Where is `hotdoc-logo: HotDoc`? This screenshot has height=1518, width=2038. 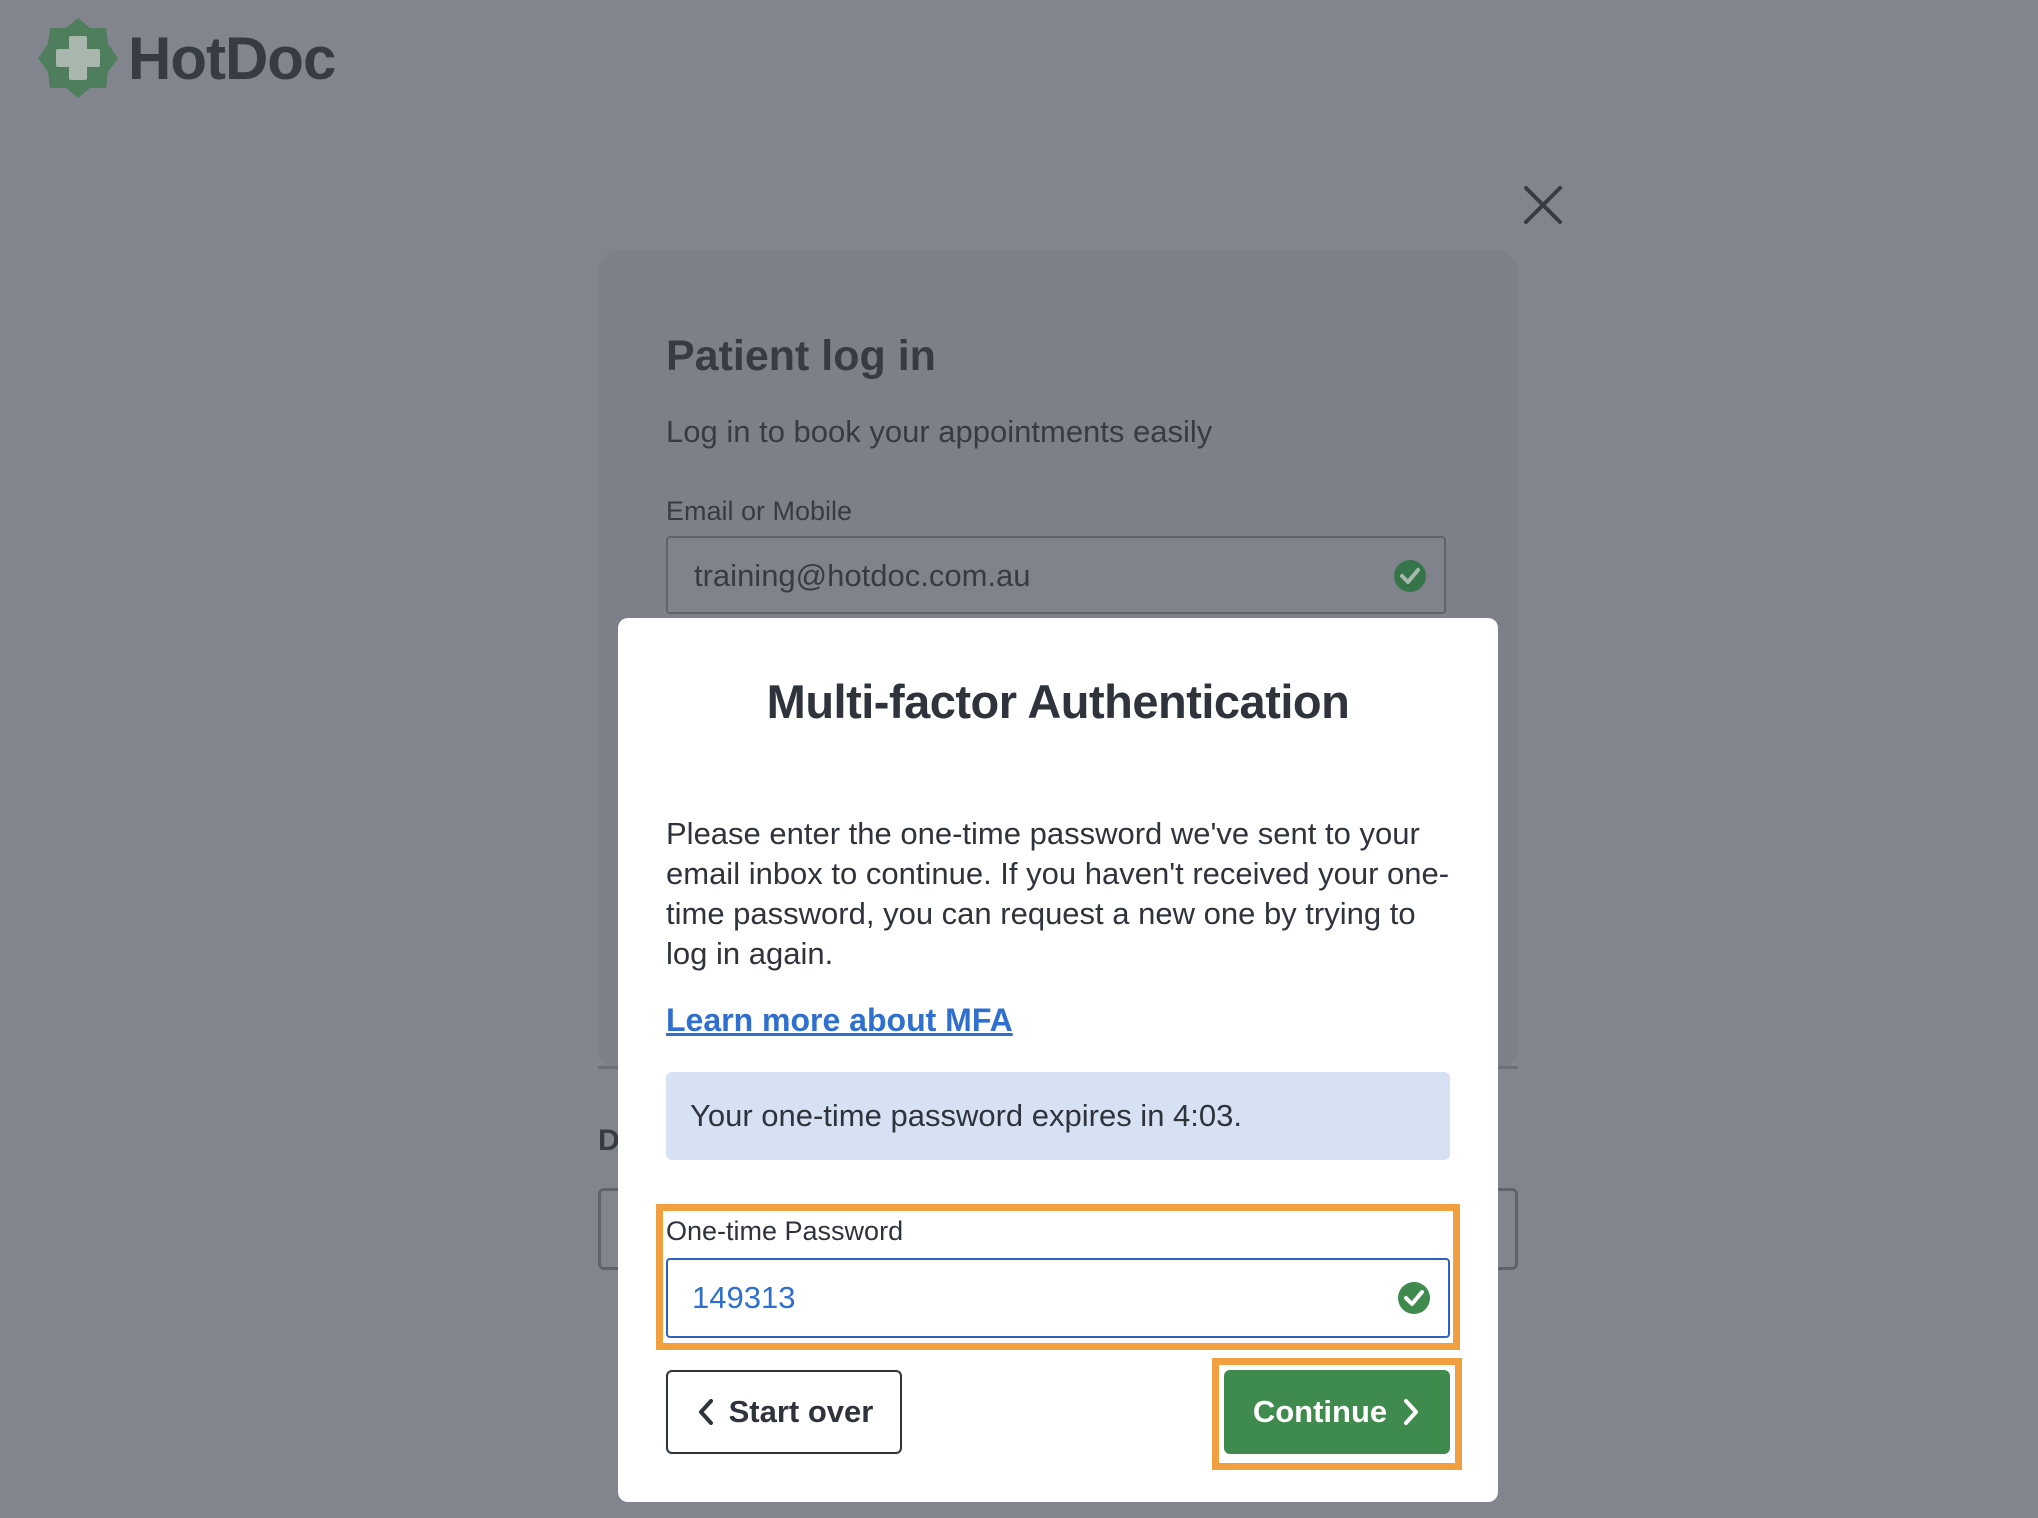 hotdoc-logo: HotDoc is located at coordinates (186, 58).